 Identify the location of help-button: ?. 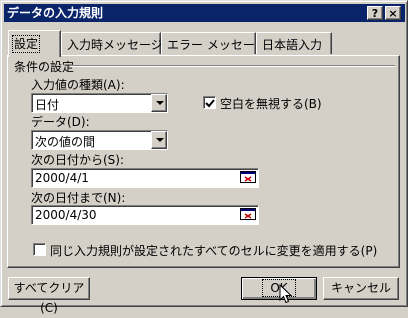
(375, 13).